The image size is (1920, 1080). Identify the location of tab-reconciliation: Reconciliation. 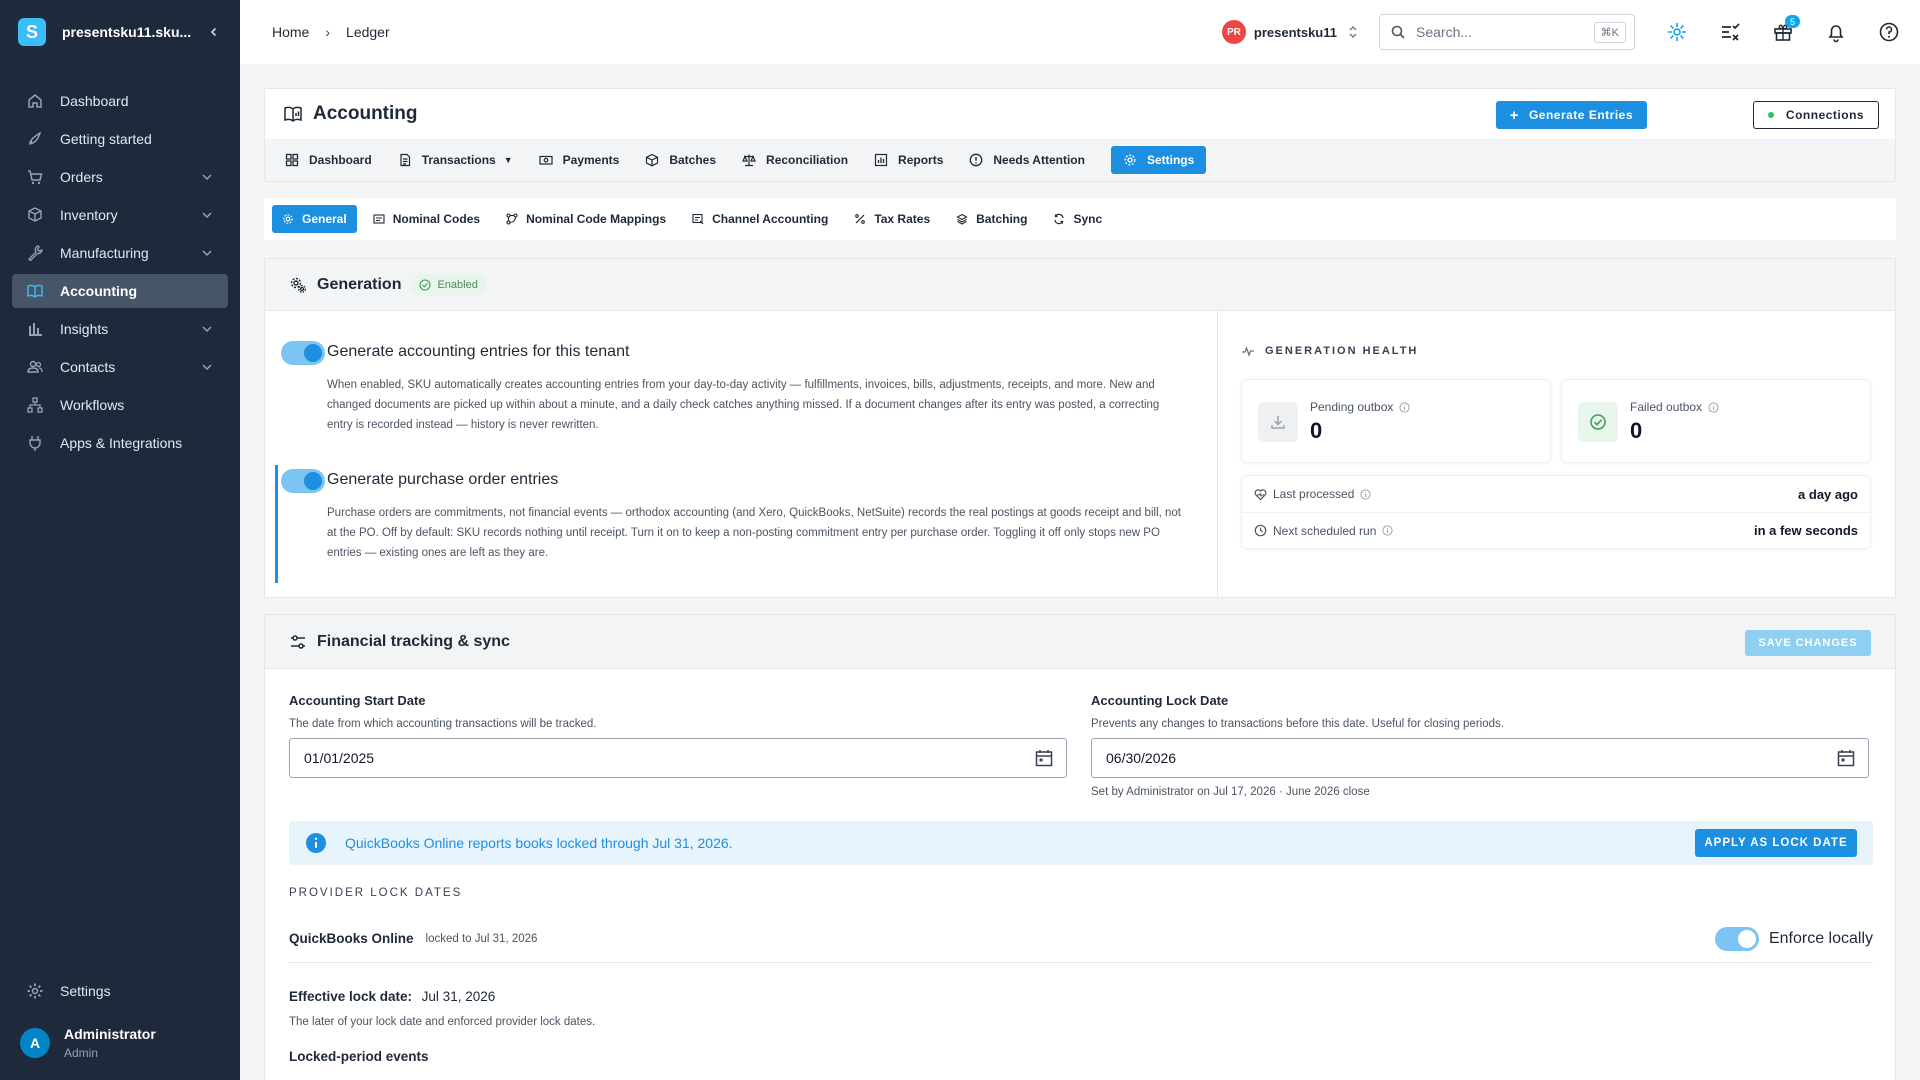
(801, 160).